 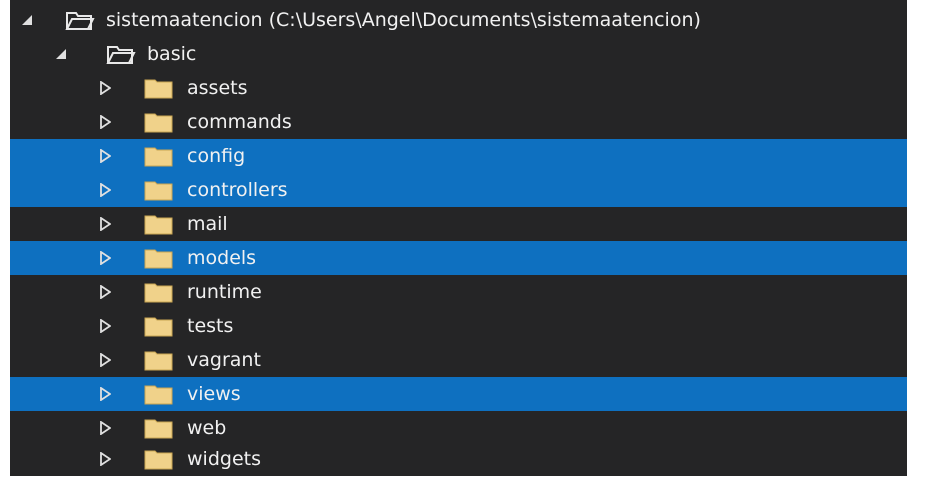 I want to click on folder-label: widgets, so click(x=224, y=459).